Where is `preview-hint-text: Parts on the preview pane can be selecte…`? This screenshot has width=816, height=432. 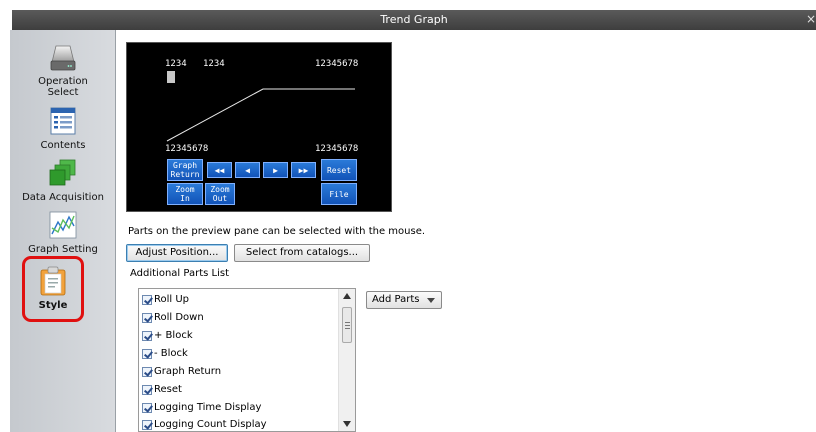 preview-hint-text: Parts on the preview pane can be selecte… is located at coordinates (277, 231).